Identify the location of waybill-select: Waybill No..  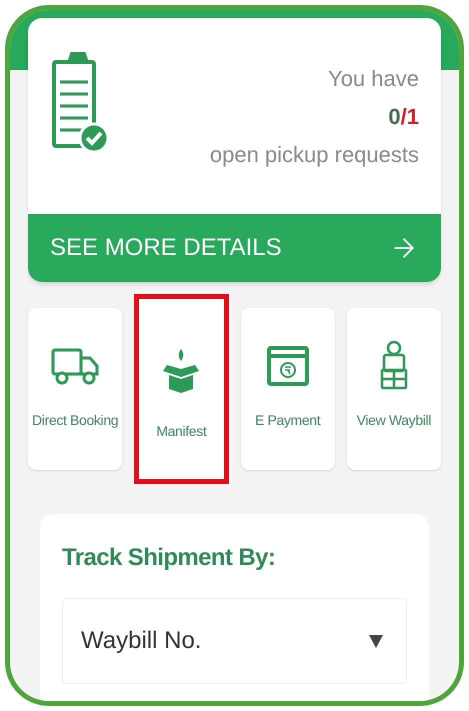
(234, 641).